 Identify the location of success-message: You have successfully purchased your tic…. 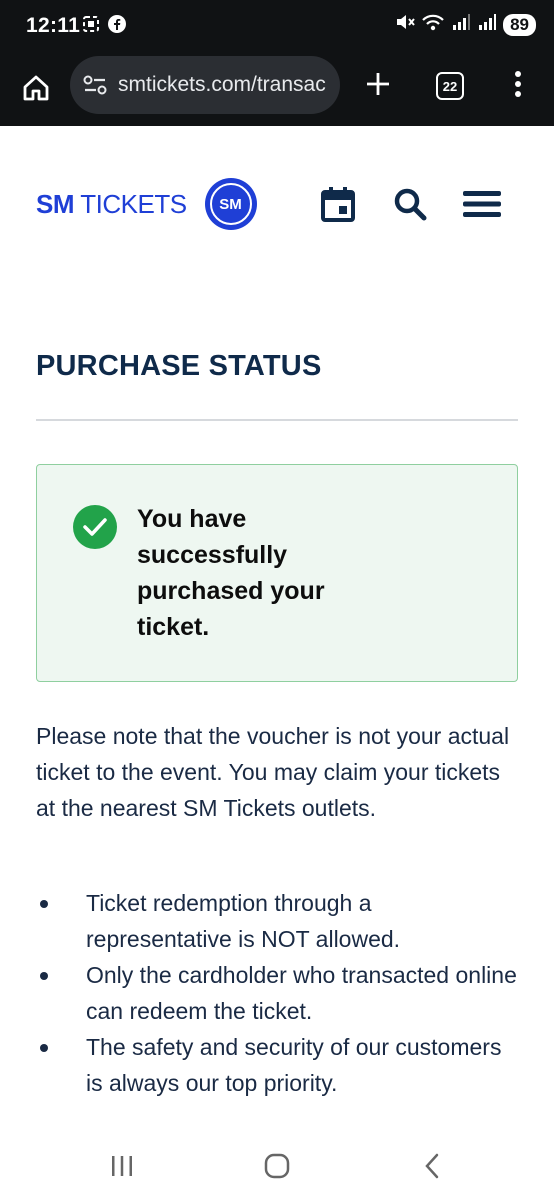
(231, 573).